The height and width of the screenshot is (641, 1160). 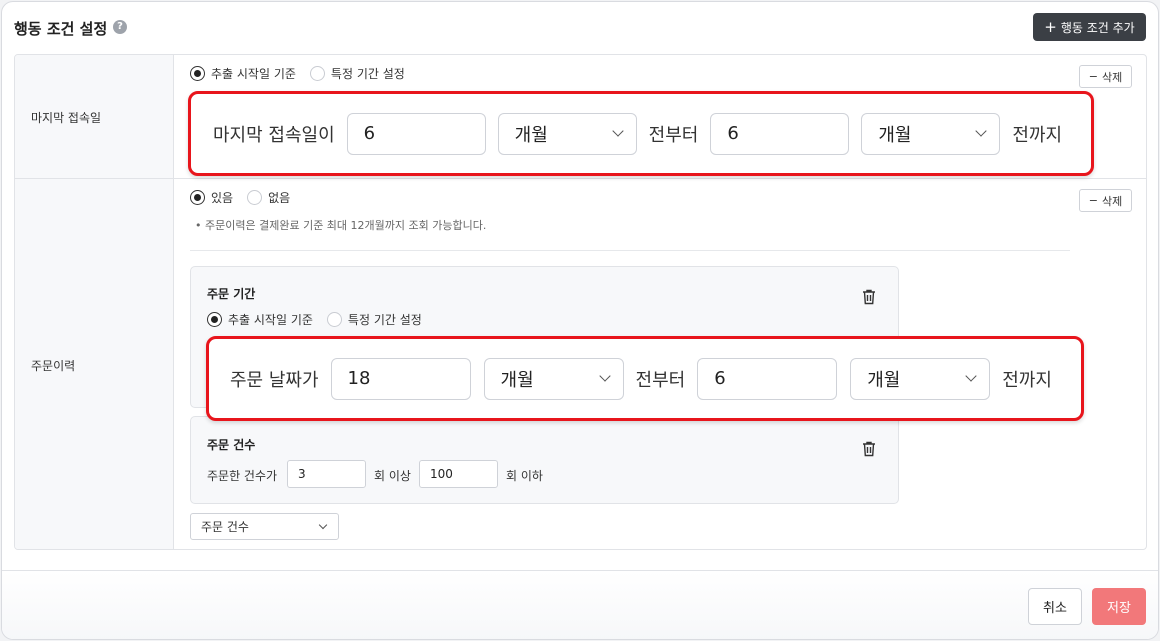 I want to click on add-condition-label: 행동 조건 추가, so click(x=1097, y=27).